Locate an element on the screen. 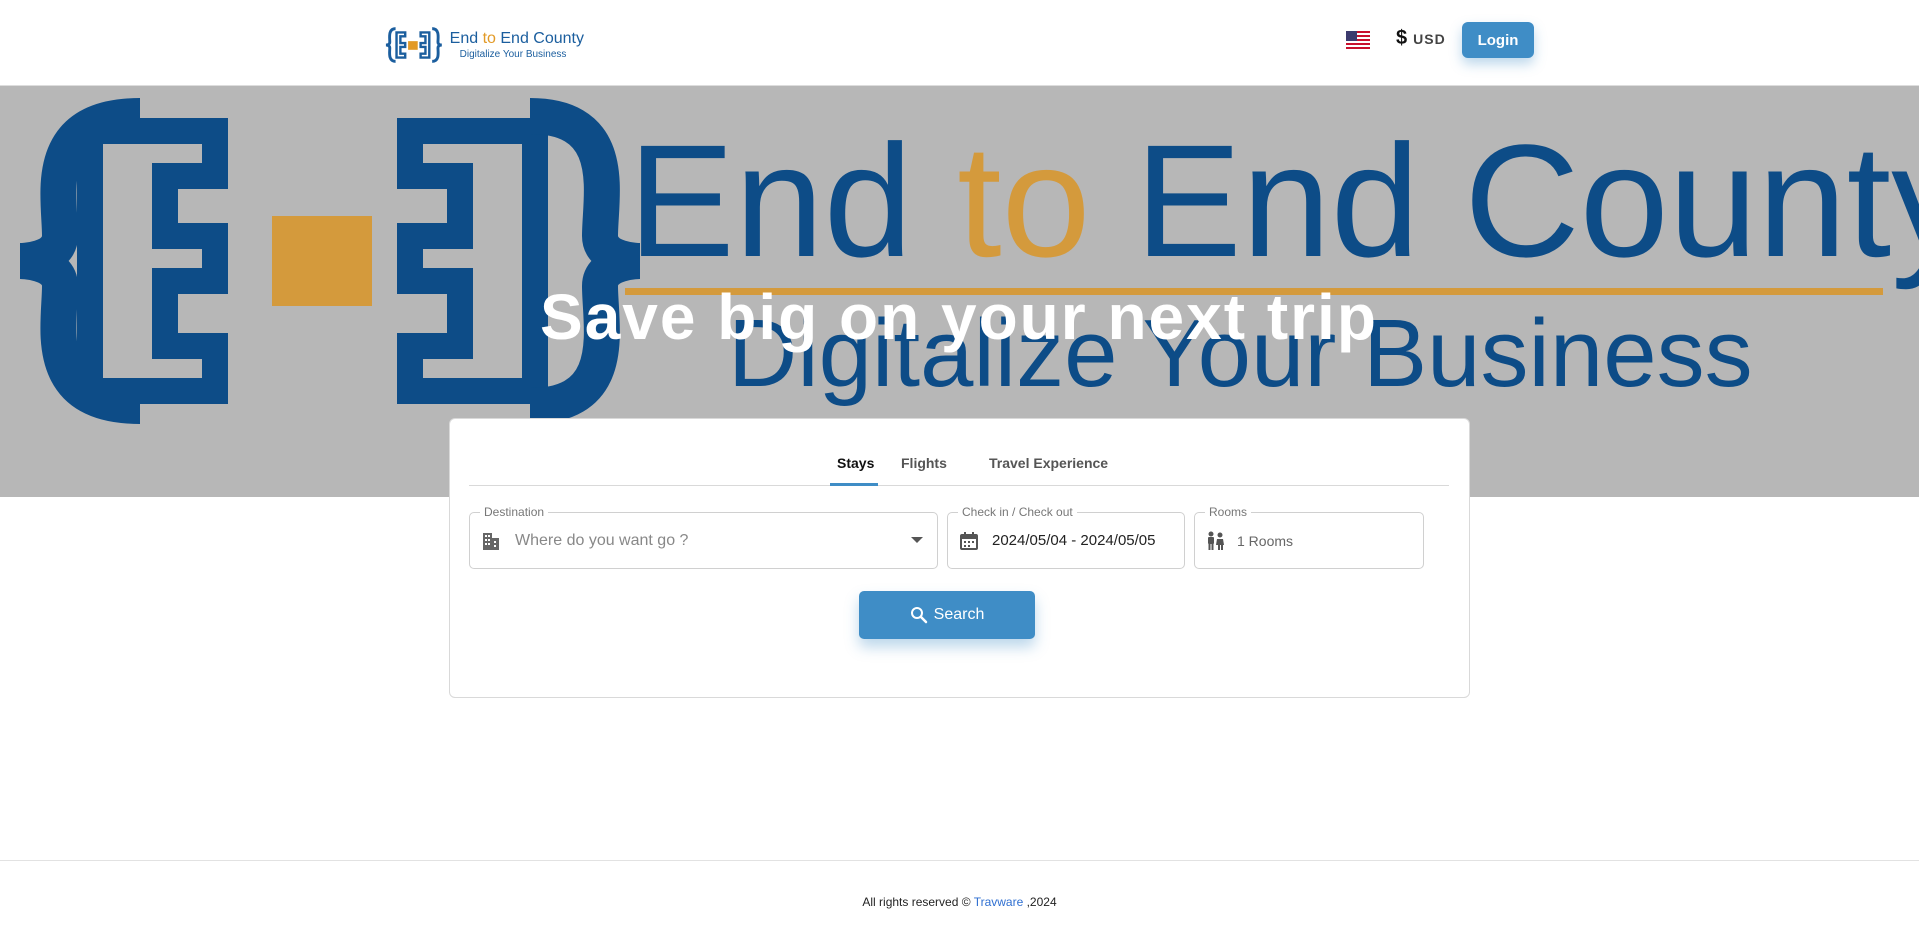 This screenshot has width=1919, height=949. us-flag-icon is located at coordinates (1358, 40).